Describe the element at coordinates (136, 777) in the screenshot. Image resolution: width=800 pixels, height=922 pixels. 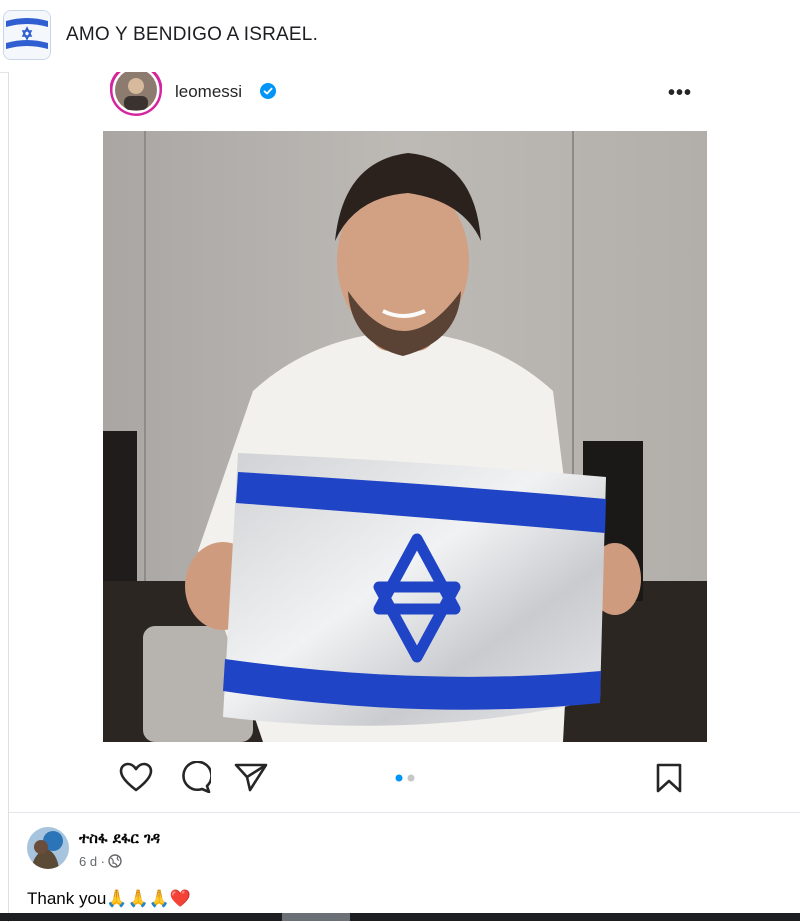
I see `heart-icon` at that location.